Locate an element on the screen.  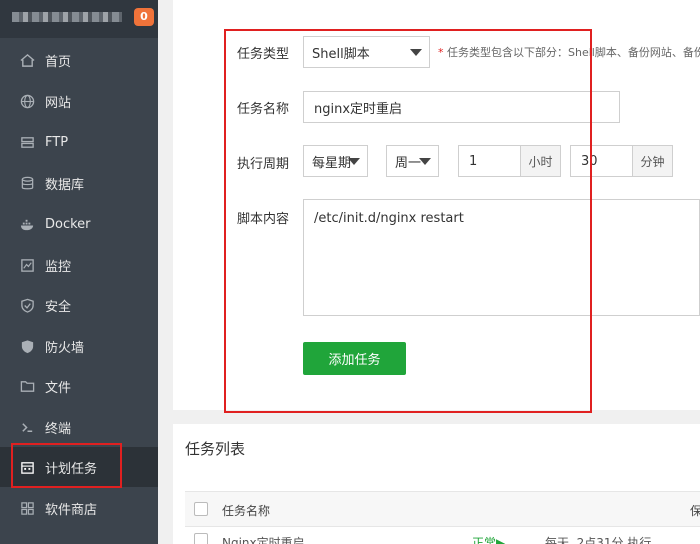
sidebar-item-label: 安全 is located at coordinates (58, 307).